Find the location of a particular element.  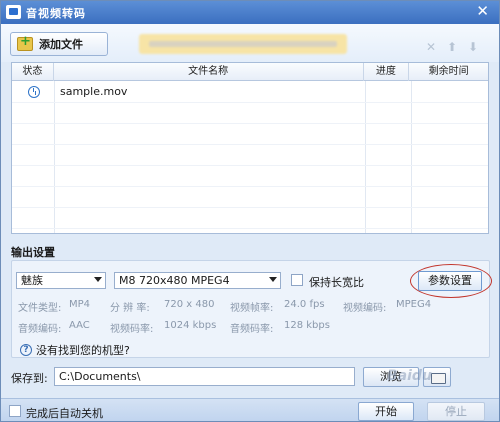

video-codec-value: MPEG4 is located at coordinates (414, 304).